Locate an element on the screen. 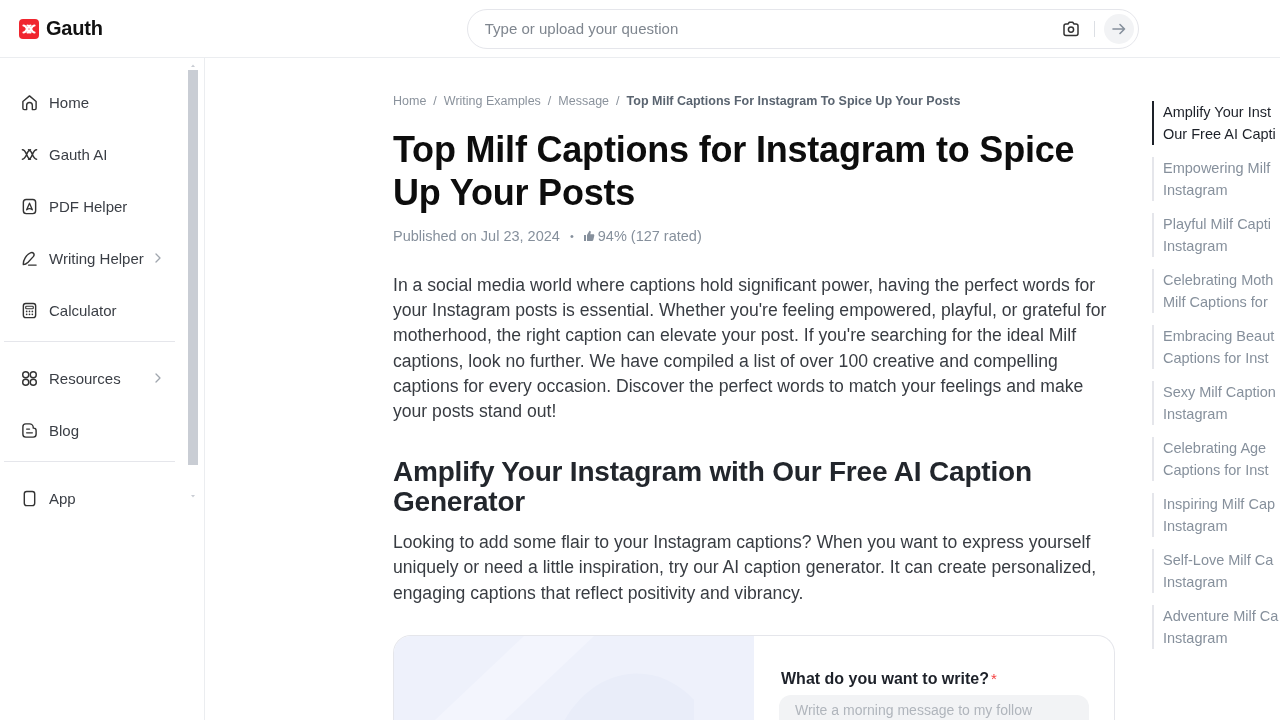  arrow-right-icon is located at coordinates (1118, 28).